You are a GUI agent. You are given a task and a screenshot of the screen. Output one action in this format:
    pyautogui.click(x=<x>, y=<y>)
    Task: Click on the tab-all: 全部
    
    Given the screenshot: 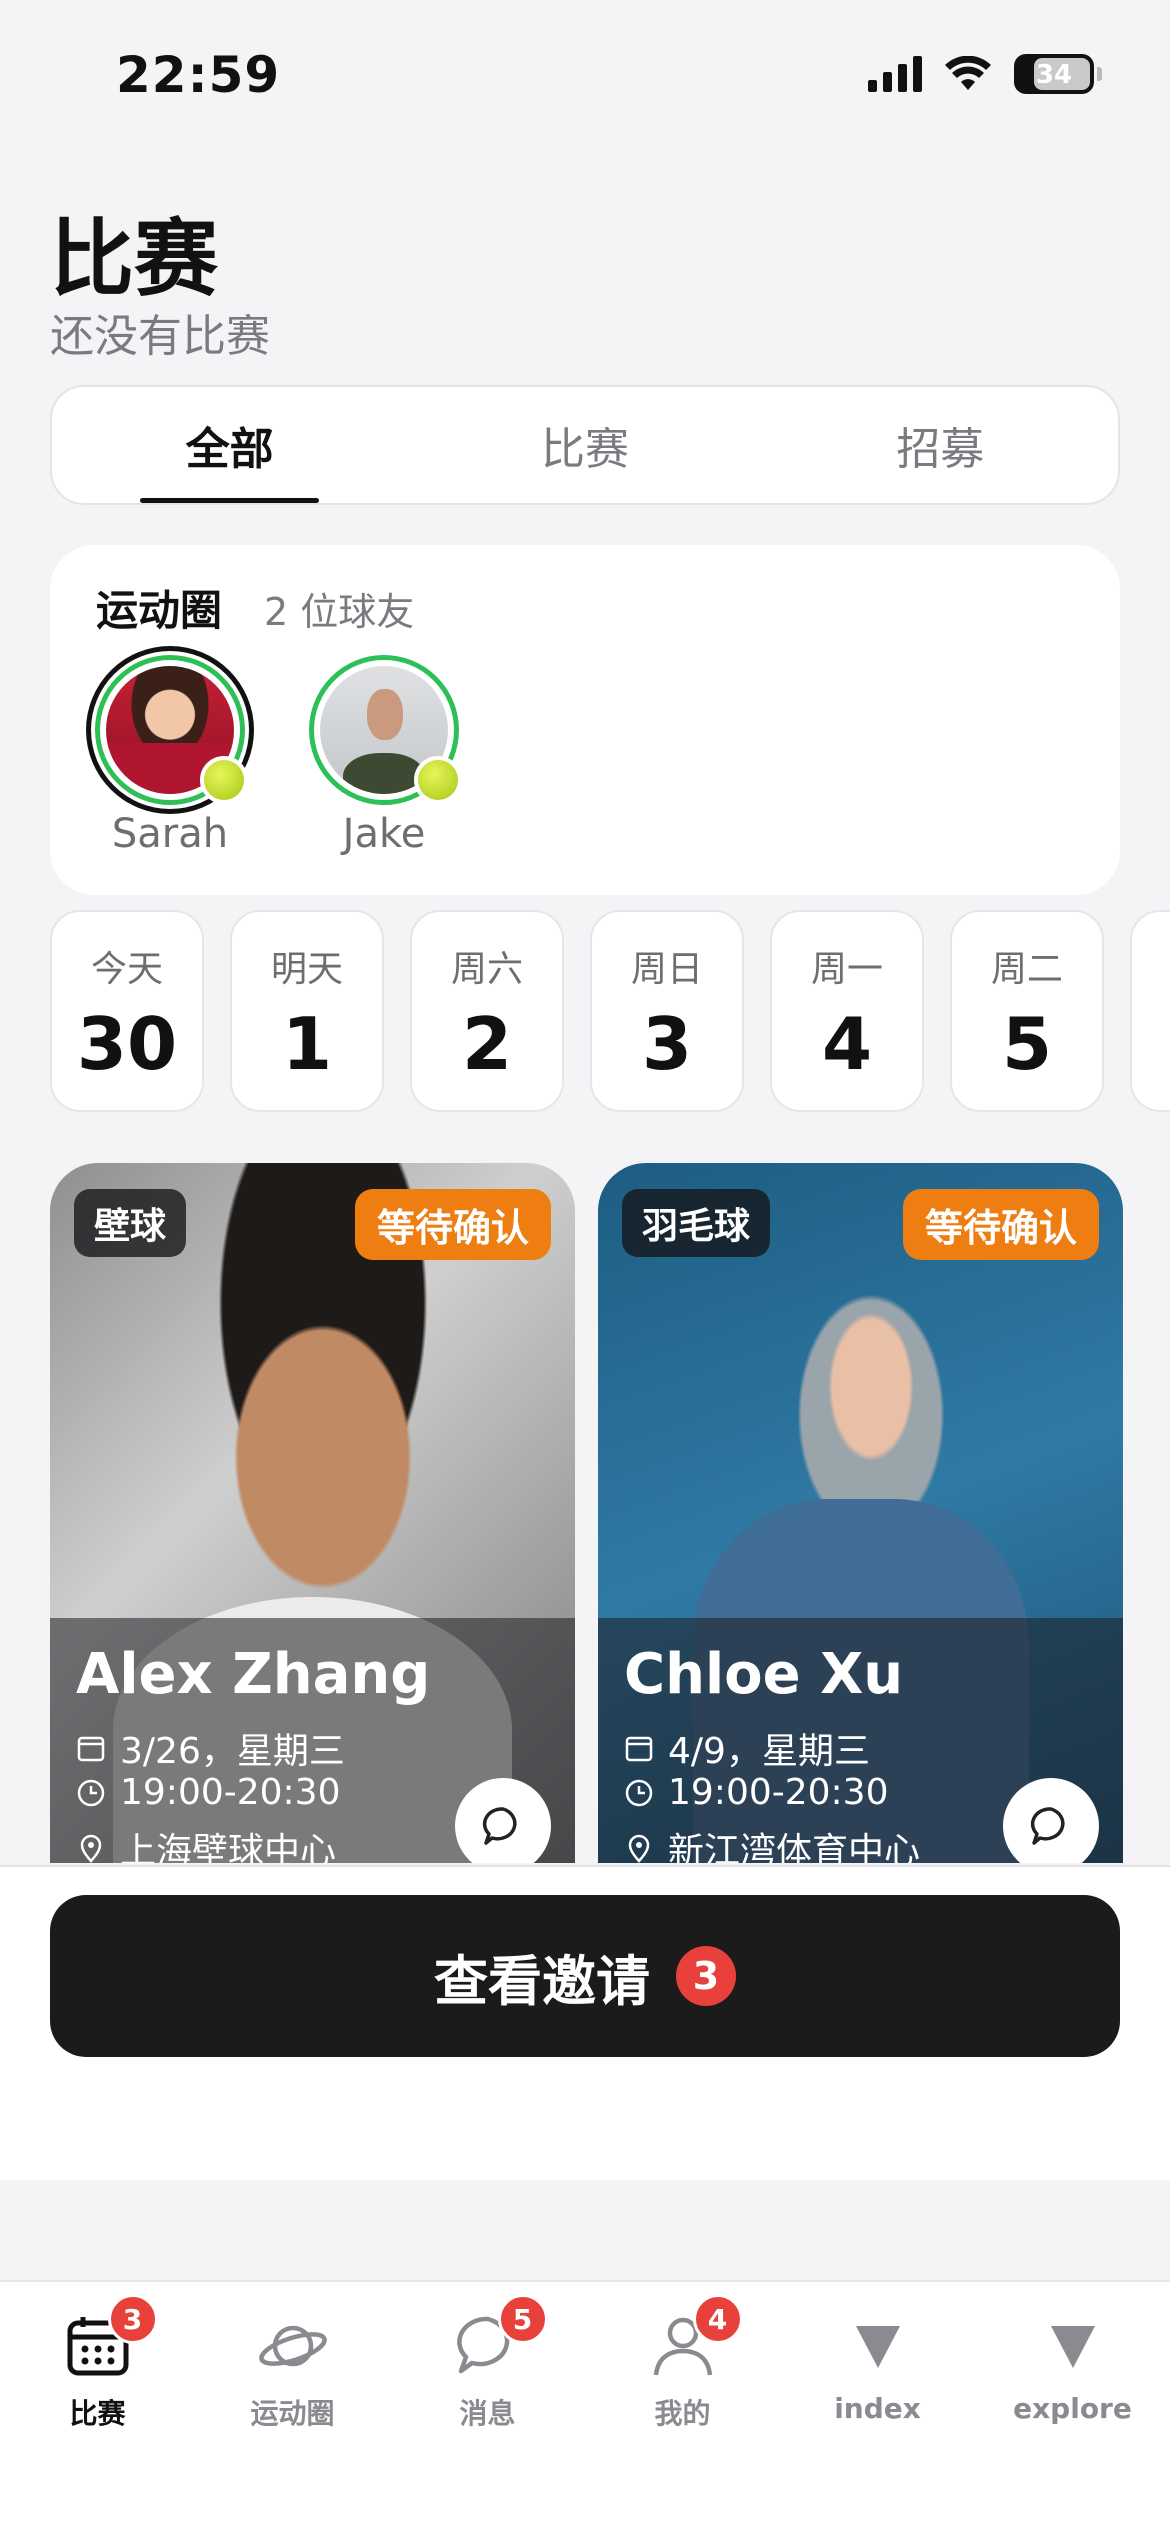 What is the action you would take?
    pyautogui.click(x=229, y=445)
    